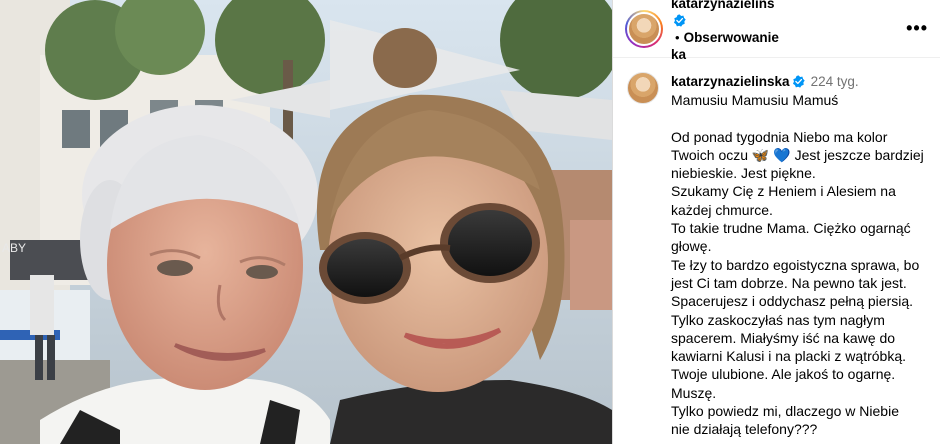 This screenshot has height=444, width=940. What do you see at coordinates (785, 411) in the screenshot?
I see `caption-line: Tylko powiedz mi, dlaczego w Niebie` at bounding box center [785, 411].